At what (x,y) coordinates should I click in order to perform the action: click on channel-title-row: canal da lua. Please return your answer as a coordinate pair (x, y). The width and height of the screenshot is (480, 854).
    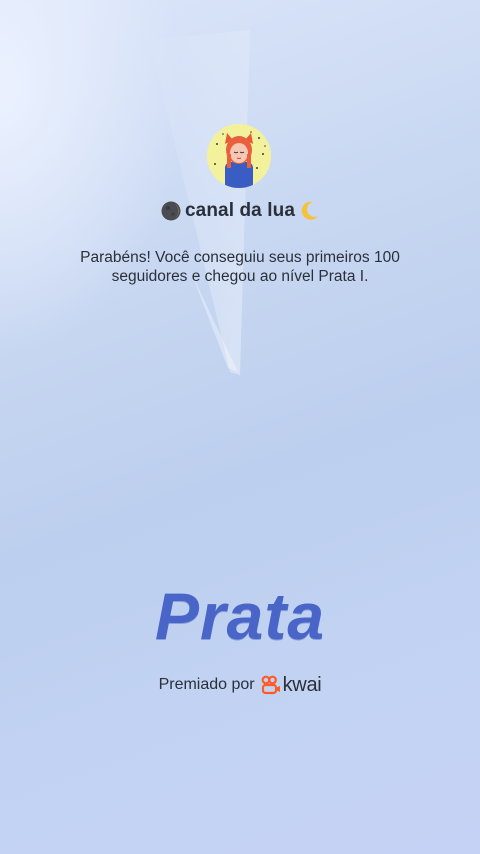
    Looking at the image, I should click on (240, 211).